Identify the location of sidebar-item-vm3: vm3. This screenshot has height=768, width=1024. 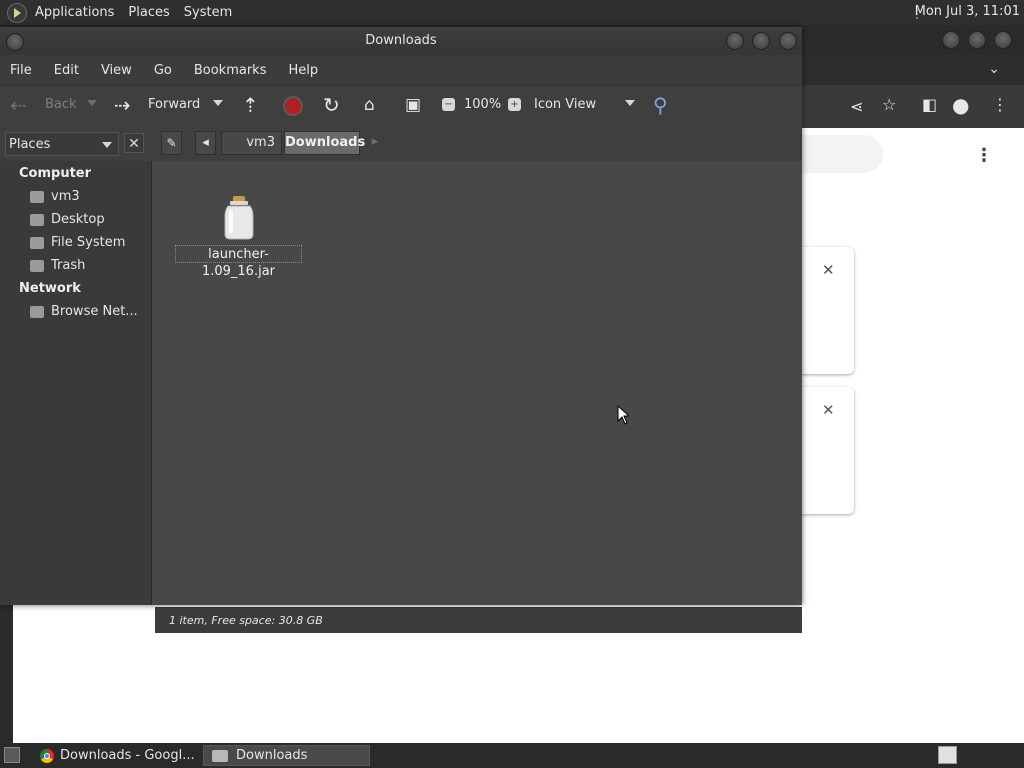
(55, 196).